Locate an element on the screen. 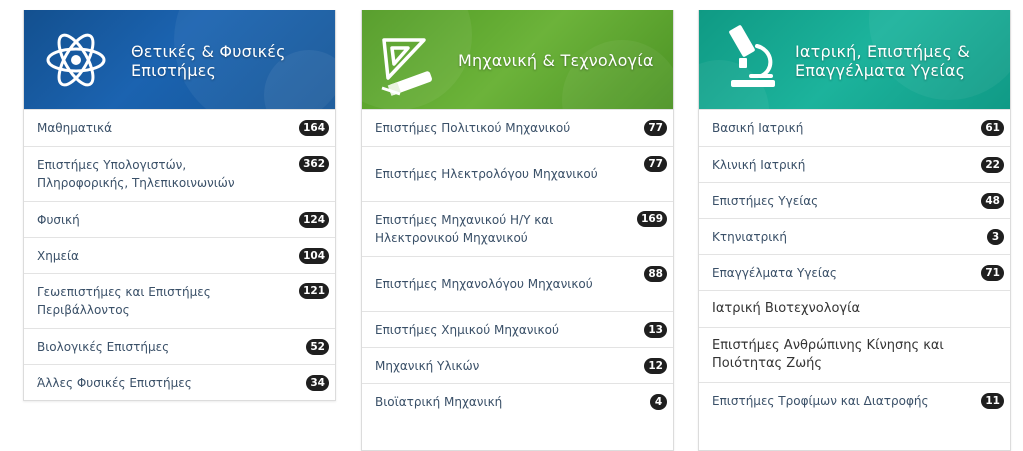 This screenshot has width=1023, height=451. count-badge: 3 is located at coordinates (995, 236).